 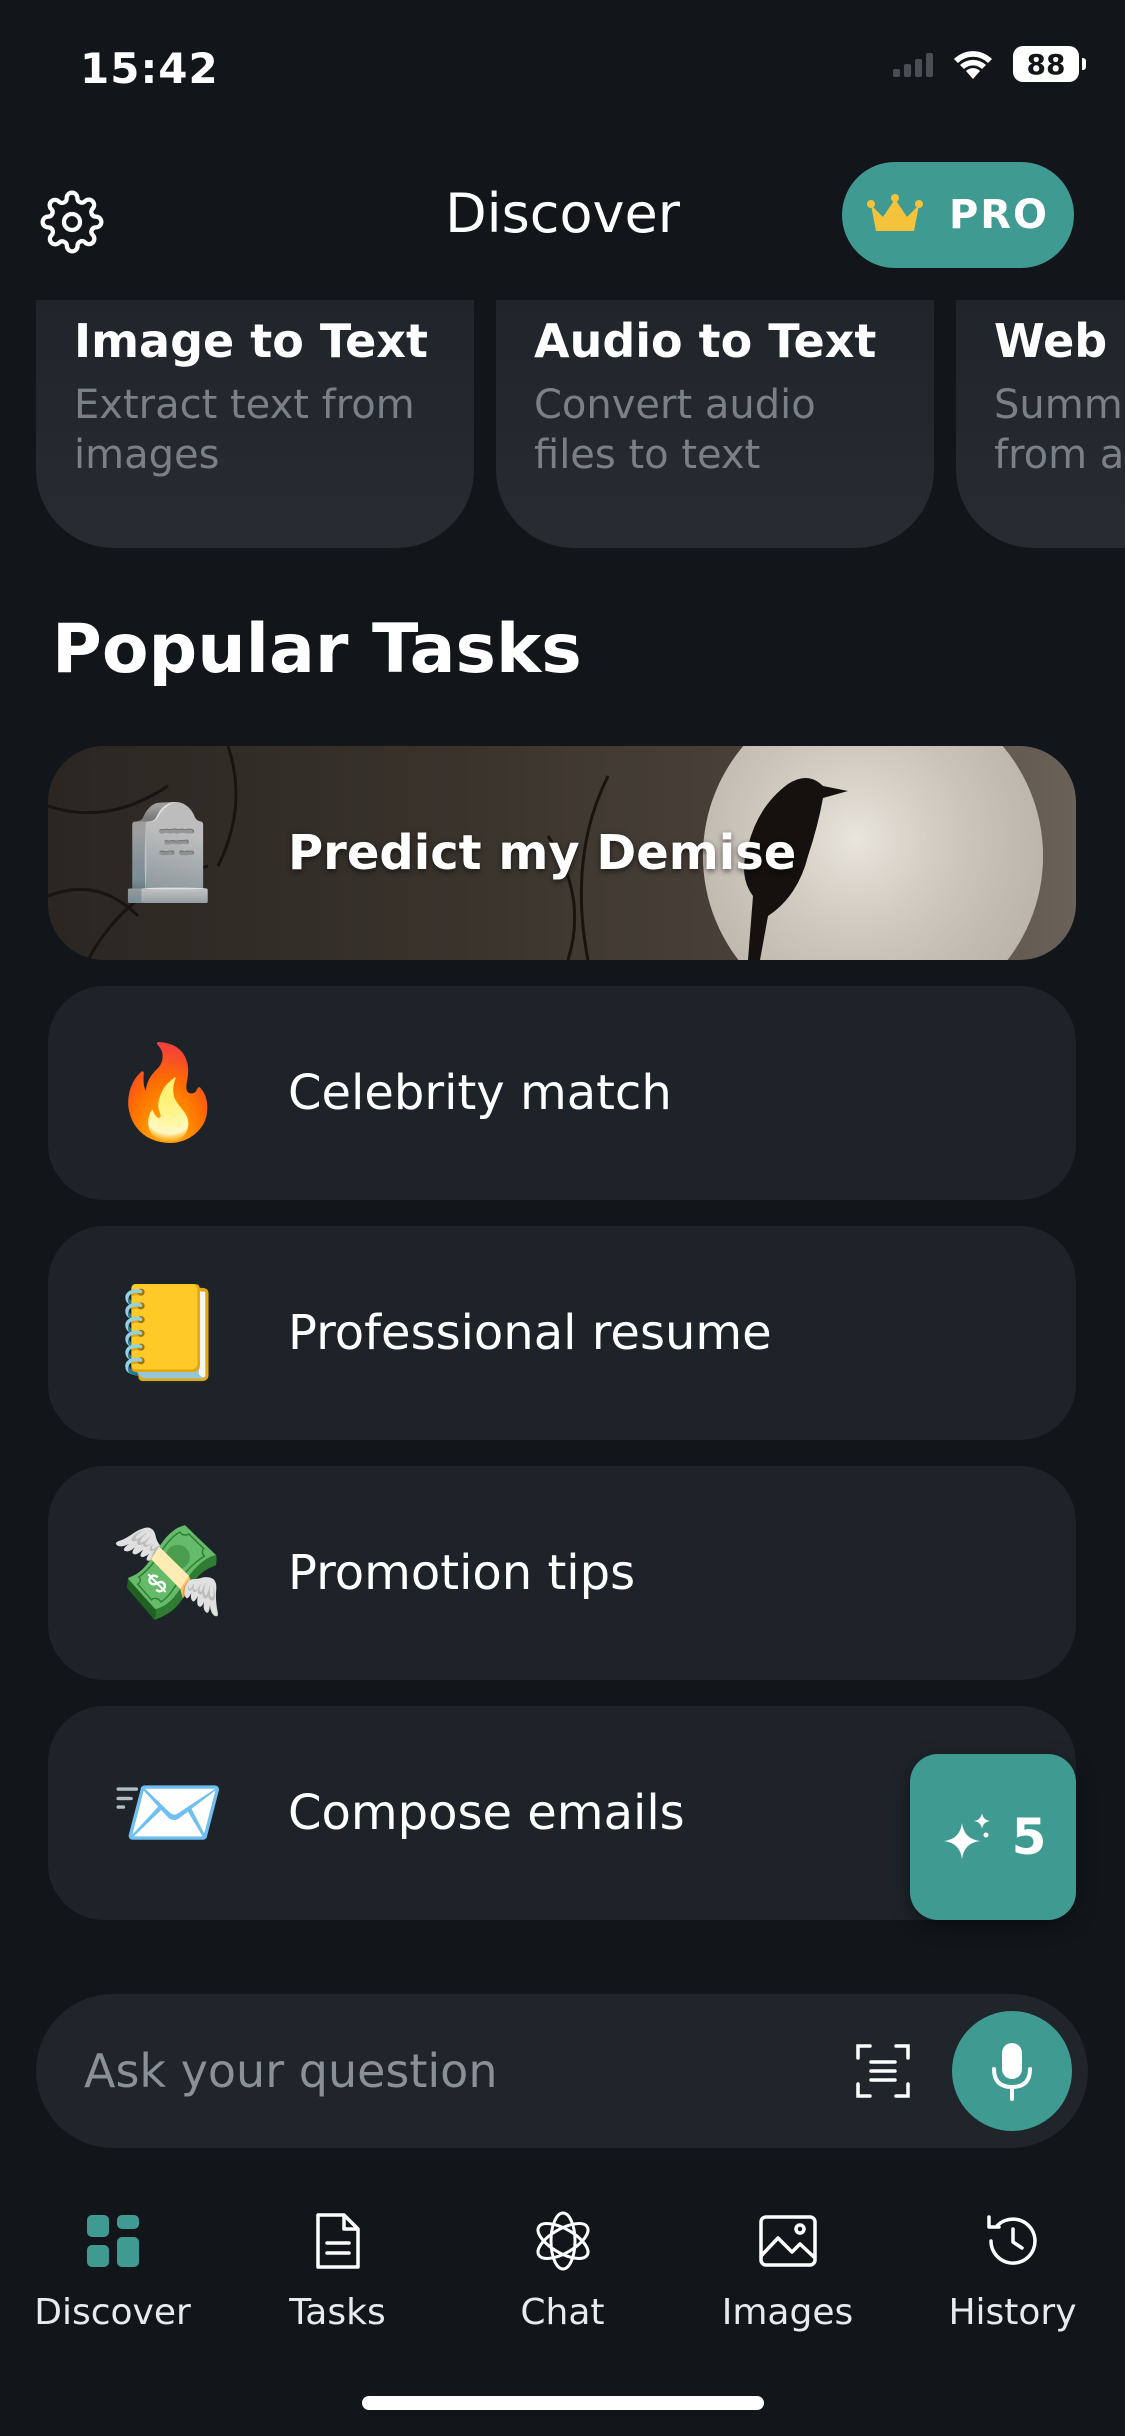 What do you see at coordinates (562, 70) in the screenshot?
I see `status-bar: 15:42 88` at bounding box center [562, 70].